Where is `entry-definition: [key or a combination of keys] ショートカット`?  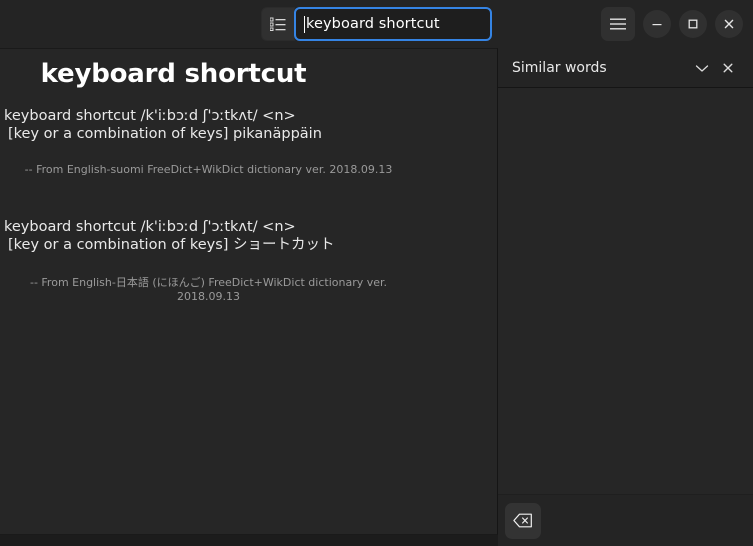
entry-definition: [key or a combination of keys] ショートカット is located at coordinates (171, 245).